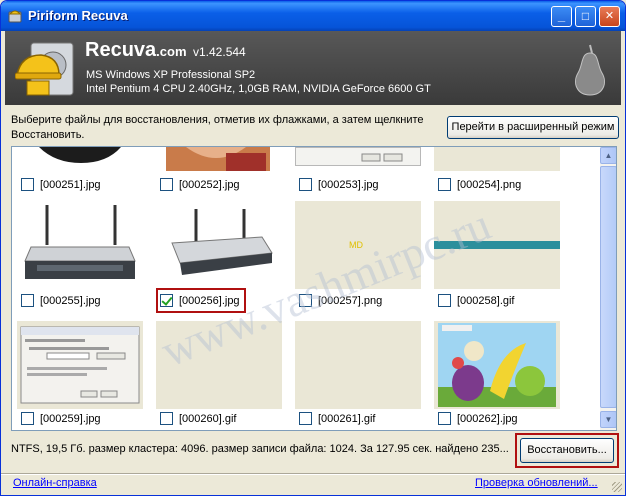 Image resolution: width=626 pixels, height=496 pixels. I want to click on file-name: [000262].jpg, so click(487, 419).